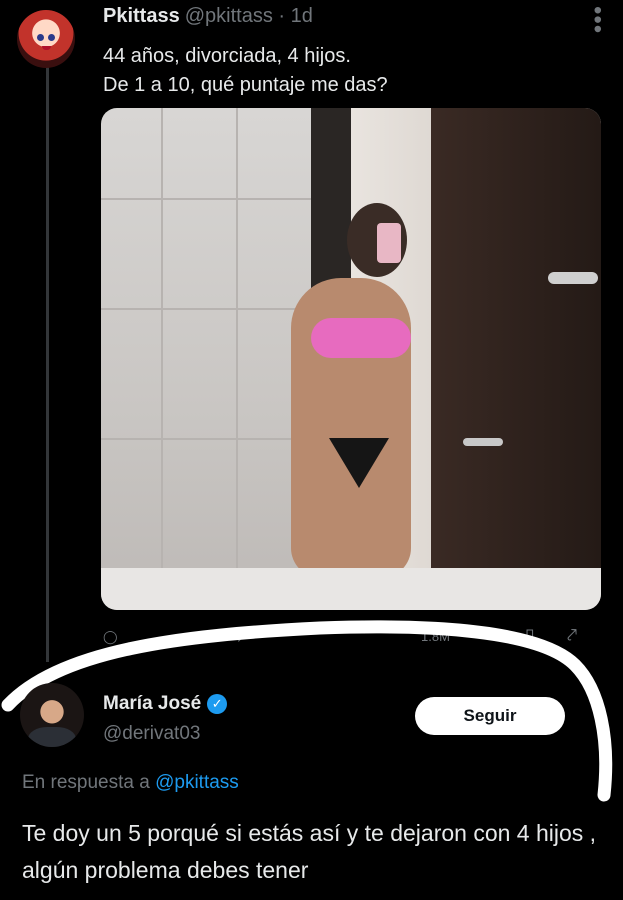  I want to click on reply-author-name-text: María José, so click(152, 703).